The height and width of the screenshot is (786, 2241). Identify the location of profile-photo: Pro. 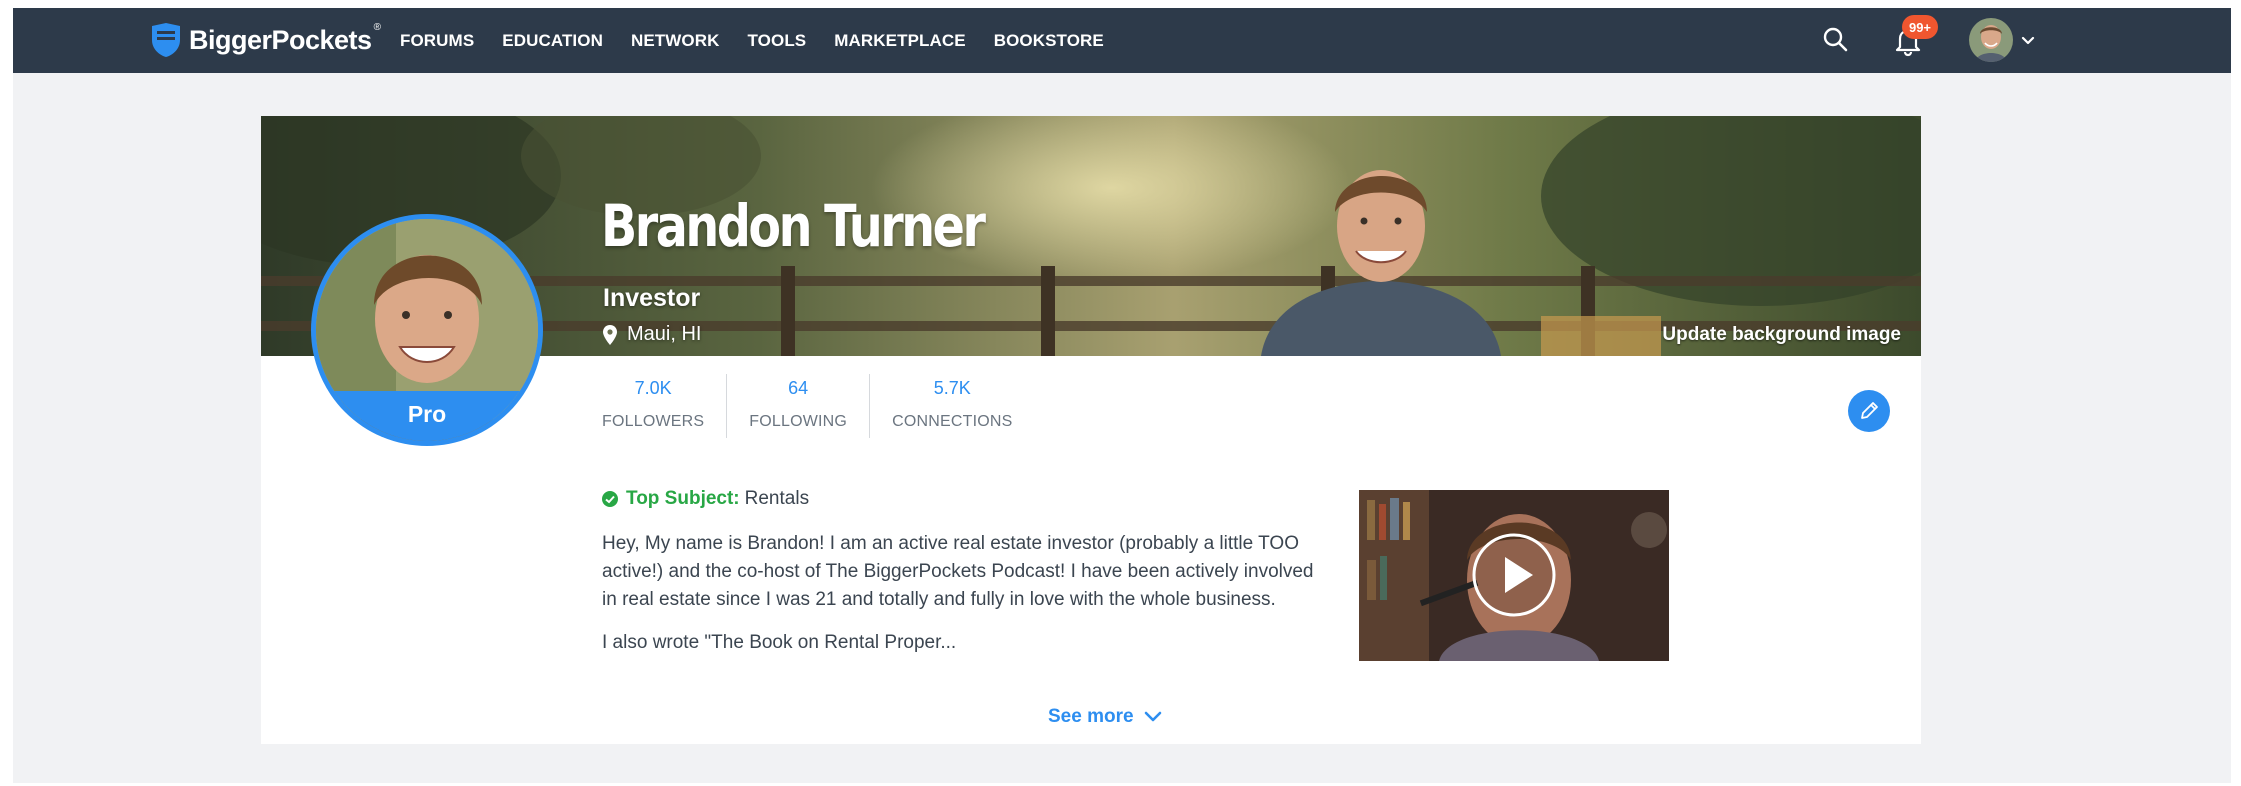
(427, 330).